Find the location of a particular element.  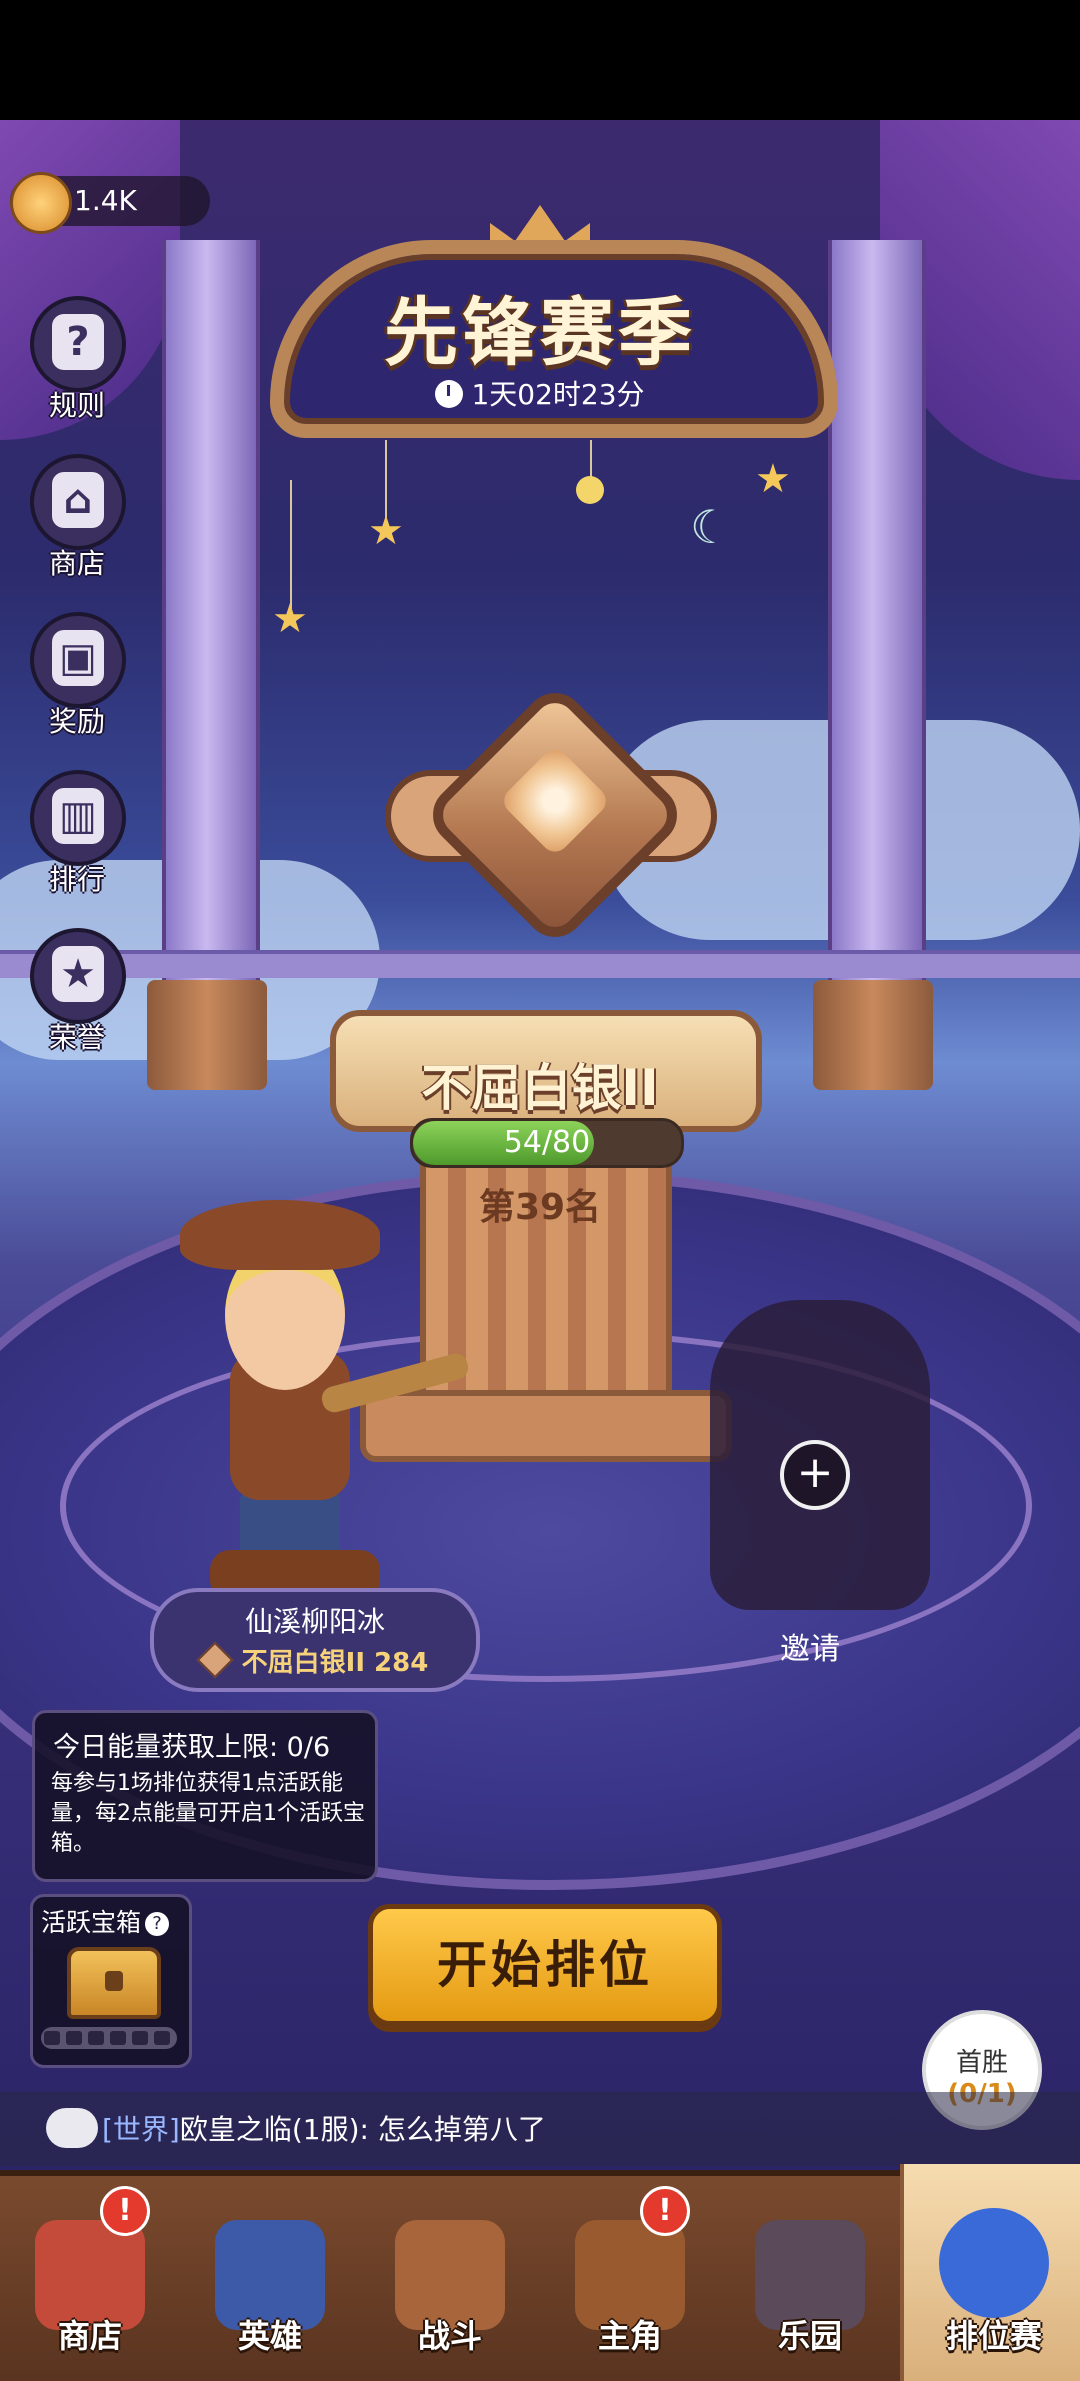

pillar-right is located at coordinates (877, 650).